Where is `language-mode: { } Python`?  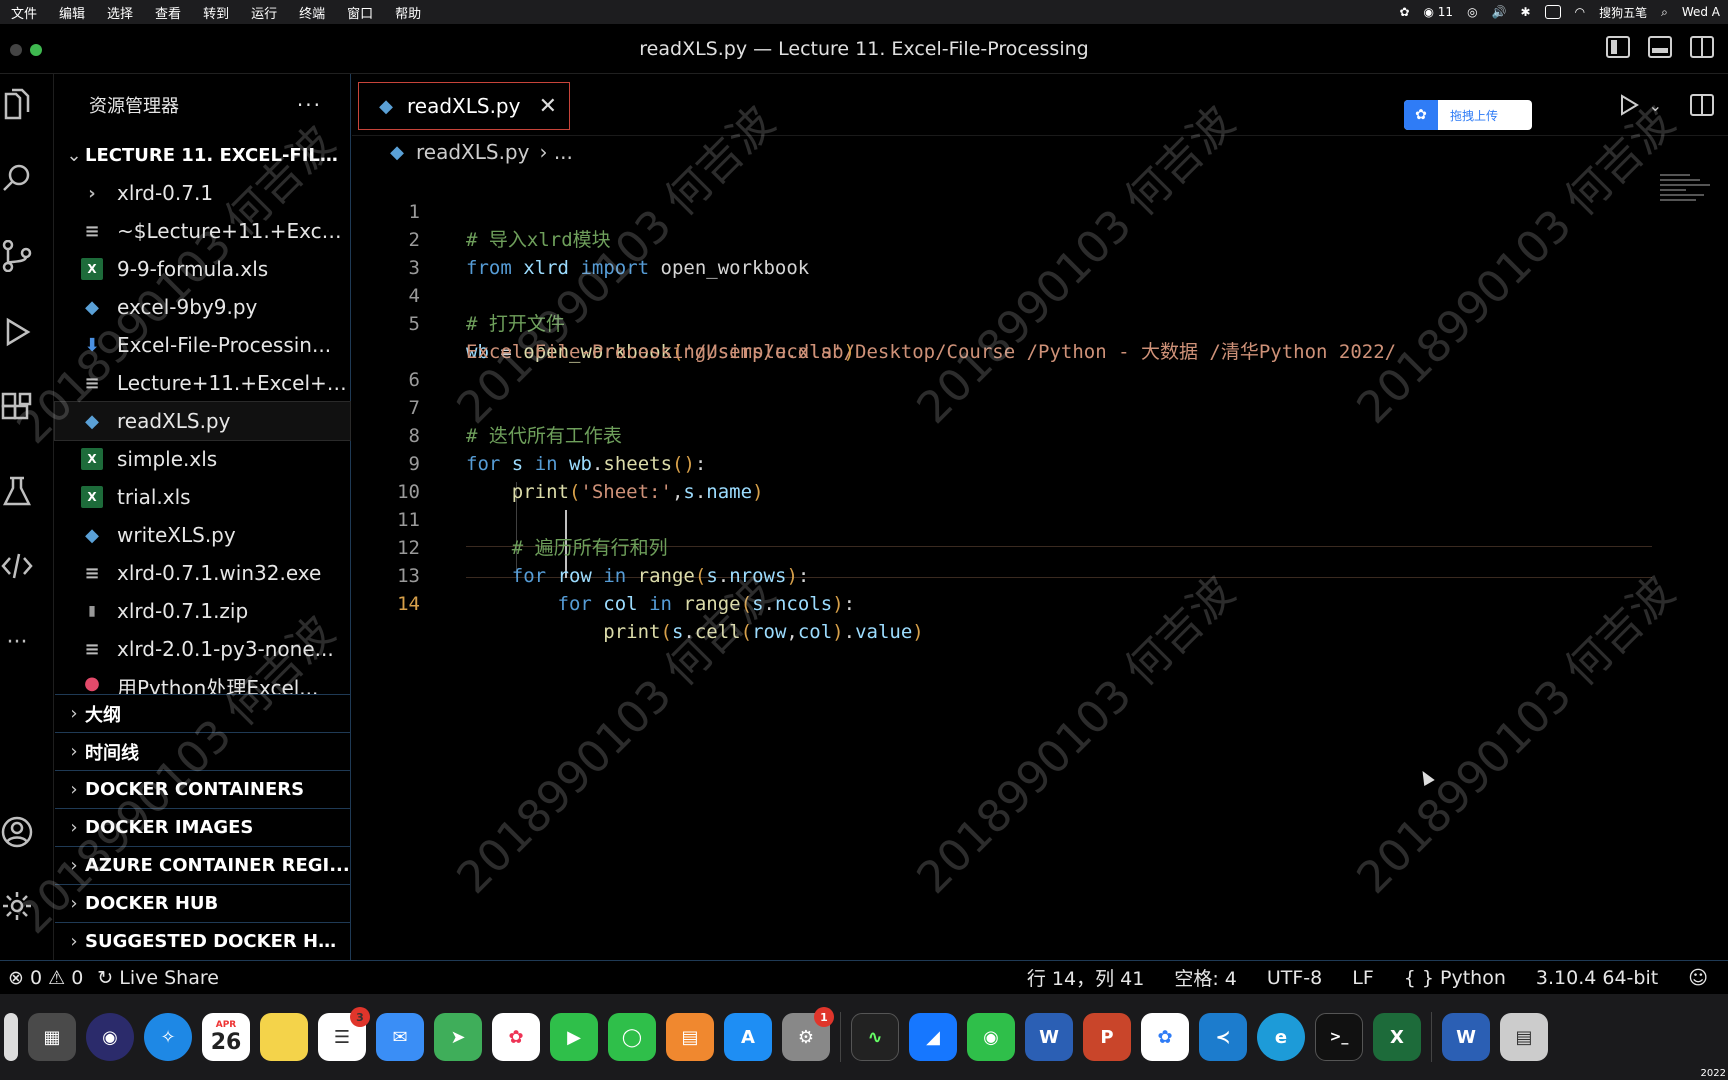
language-mode: { } Python is located at coordinates (1455, 978).